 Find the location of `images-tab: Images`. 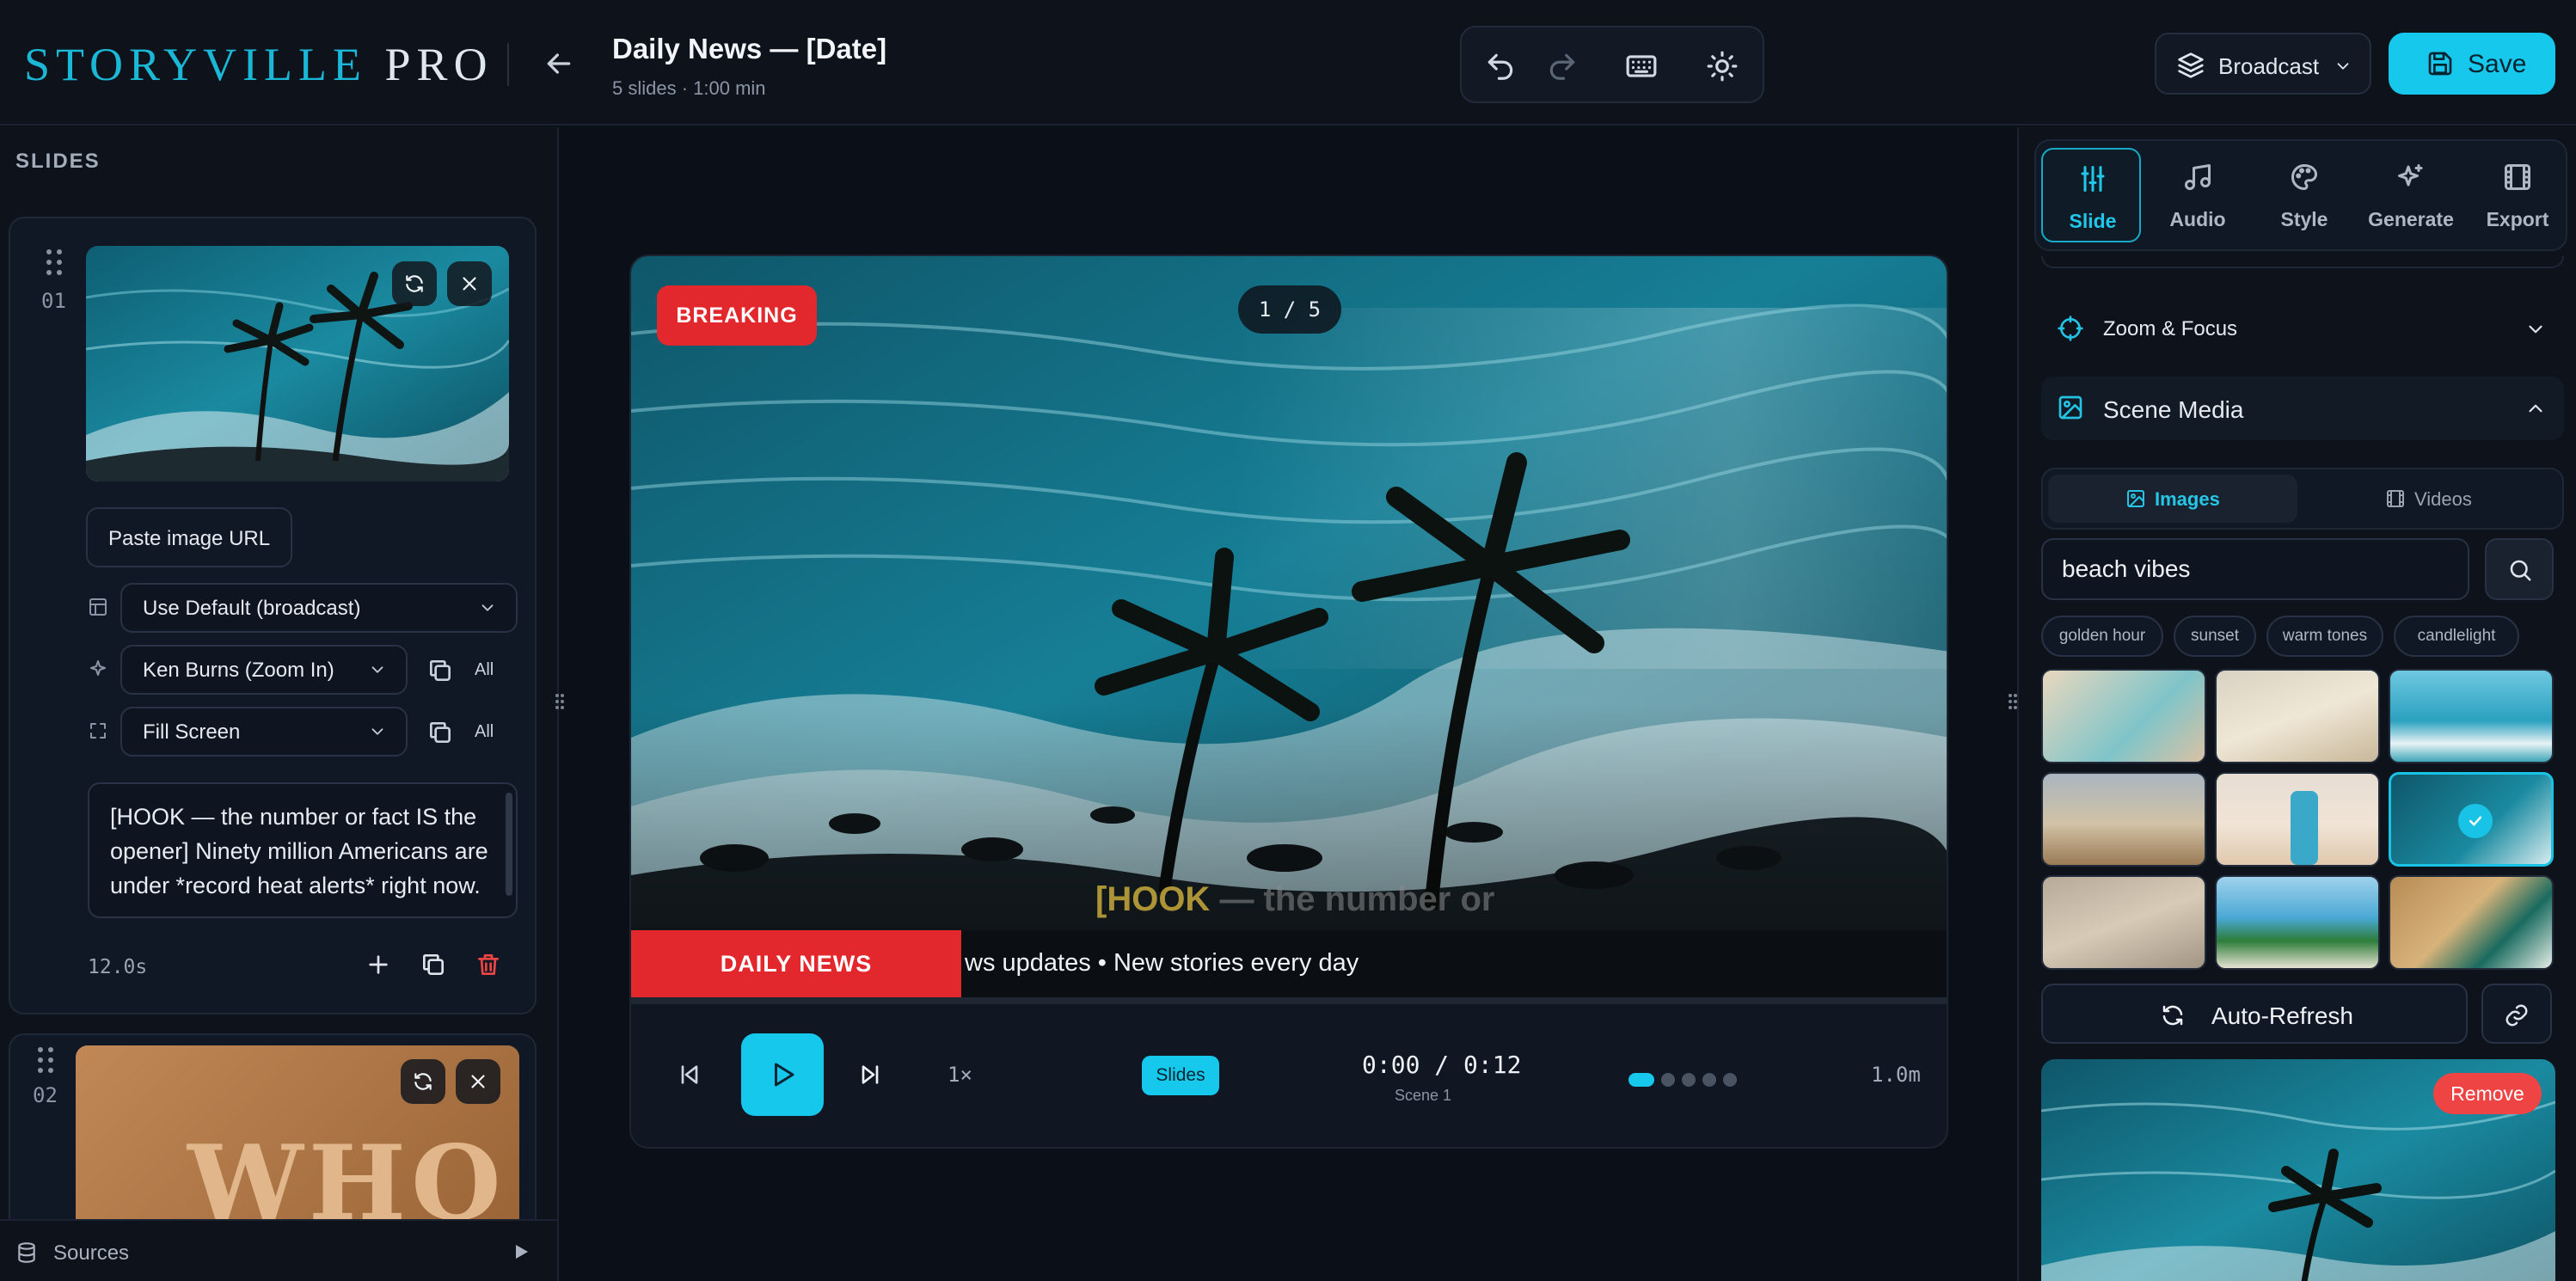

images-tab: Images is located at coordinates (2173, 499).